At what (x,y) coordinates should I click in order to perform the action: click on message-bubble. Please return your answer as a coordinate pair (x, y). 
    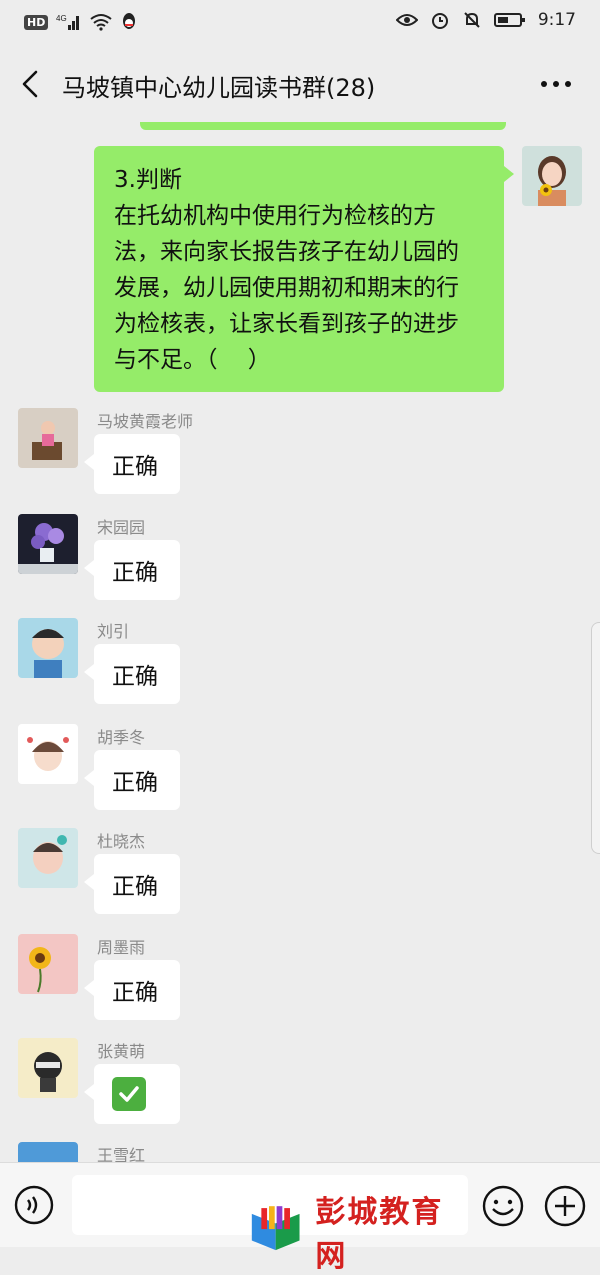
    Looking at the image, I should click on (132, 1094).